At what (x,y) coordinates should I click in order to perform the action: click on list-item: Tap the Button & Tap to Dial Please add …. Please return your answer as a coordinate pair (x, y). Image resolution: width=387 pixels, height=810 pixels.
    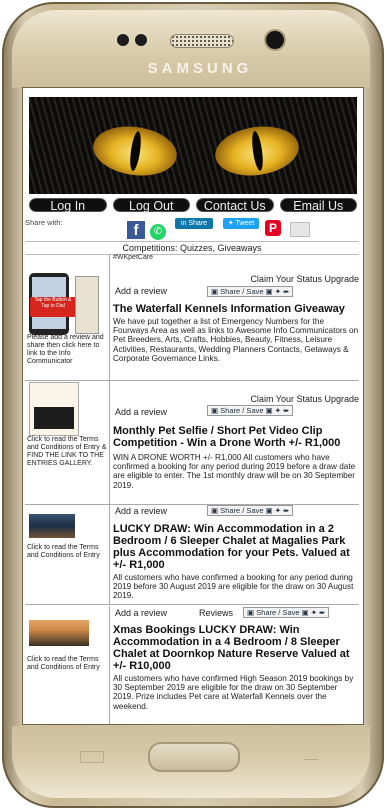
    Looking at the image, I should click on (192, 317).